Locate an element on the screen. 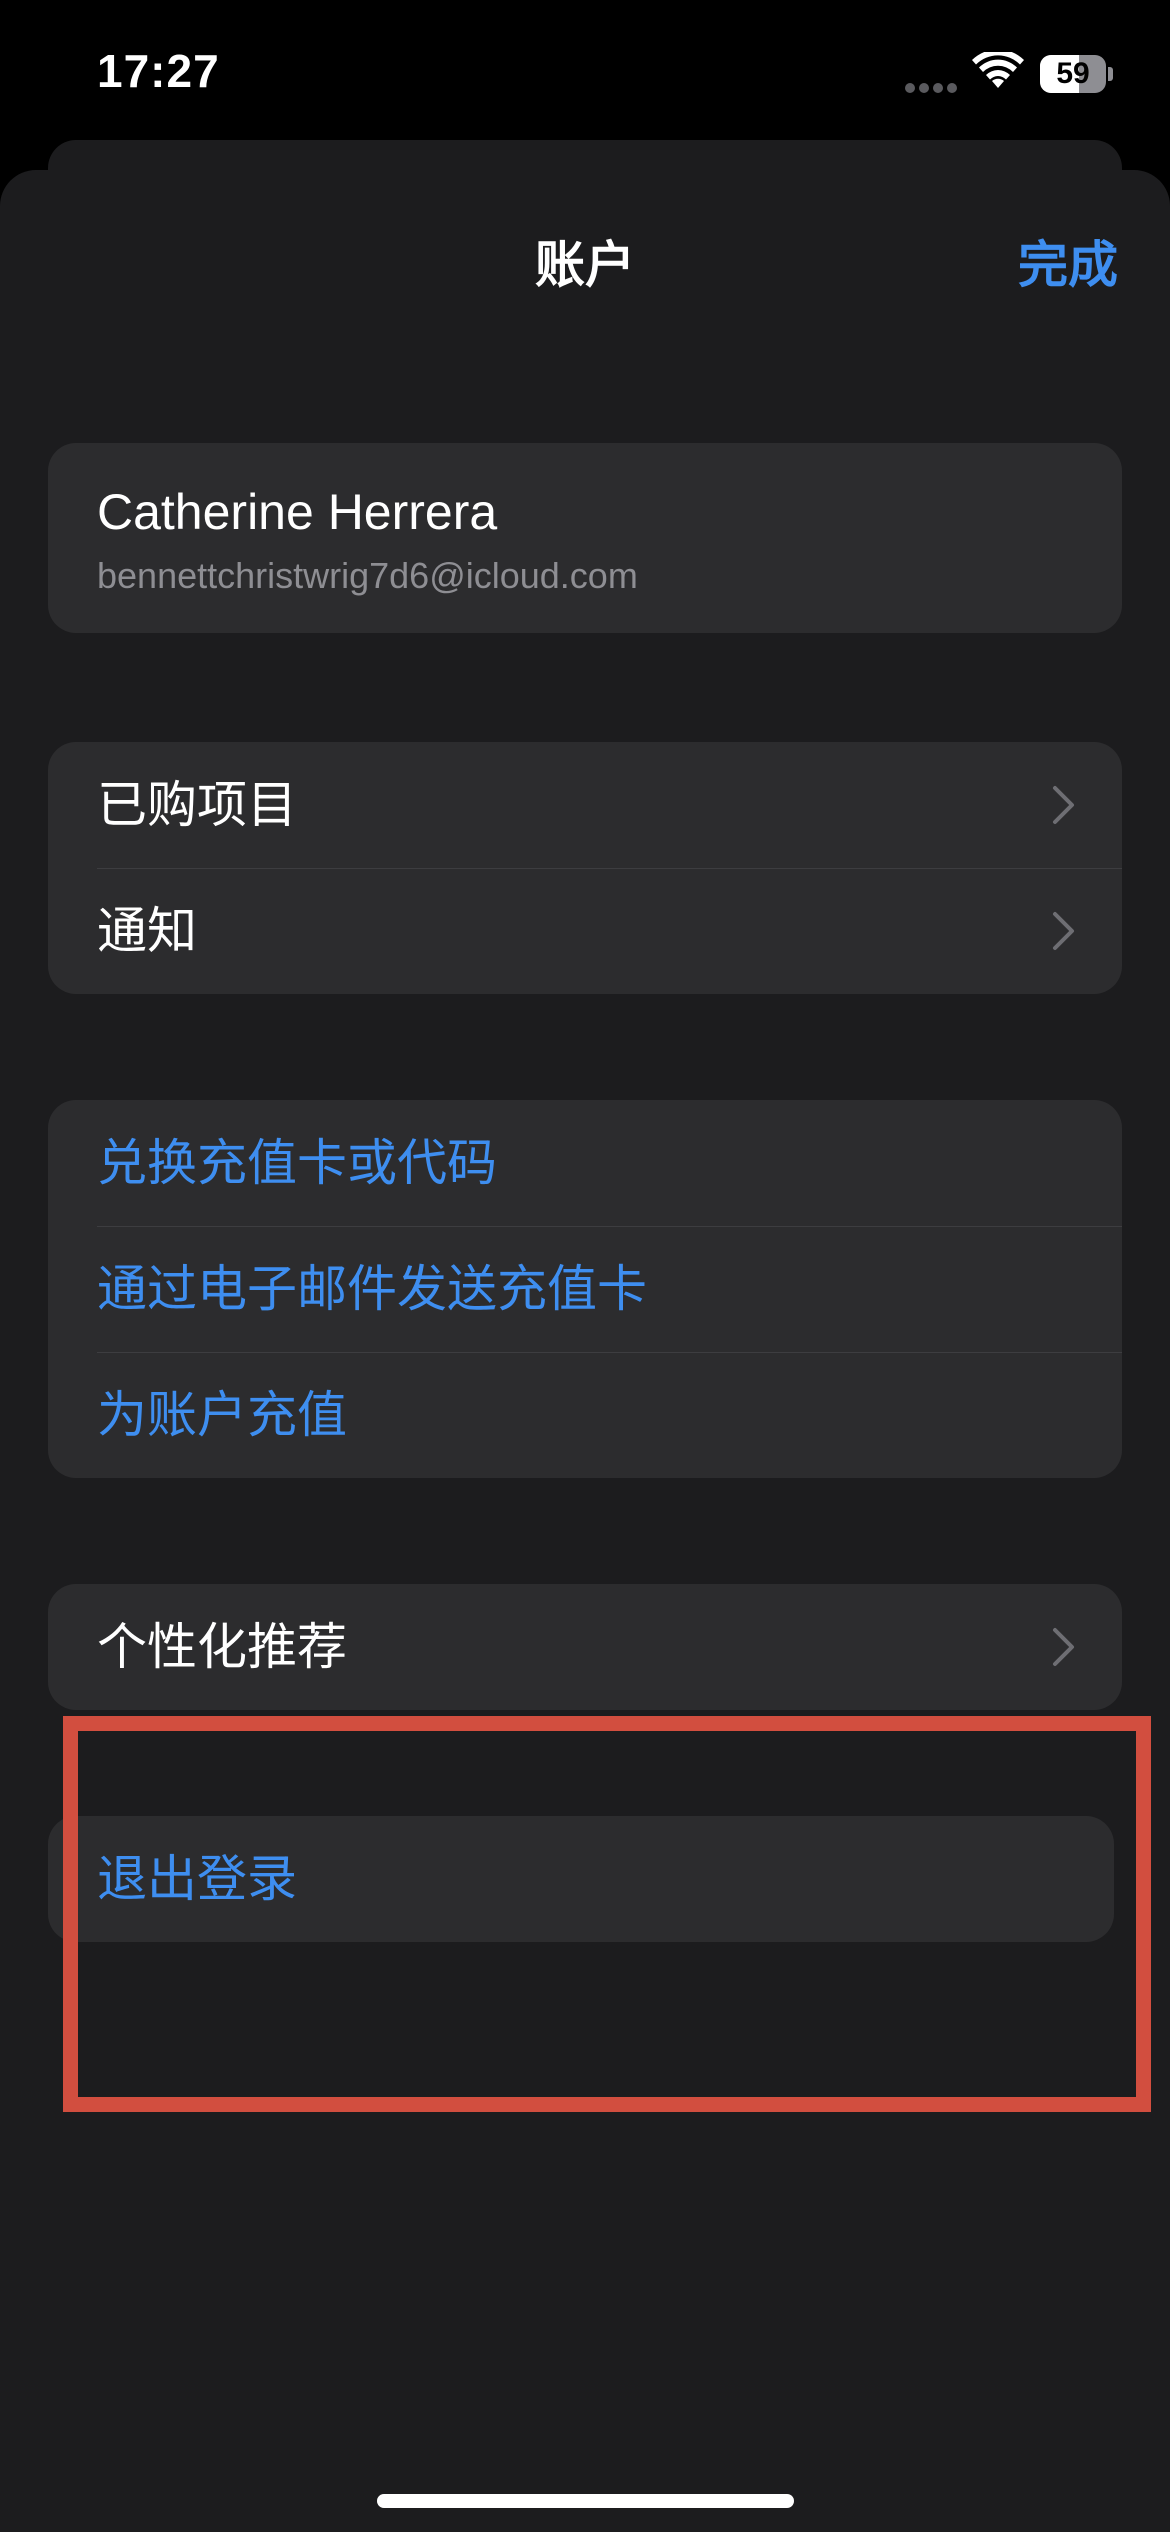 The height and width of the screenshot is (2532, 1170). battery-percent: 59 is located at coordinates (1073, 73).